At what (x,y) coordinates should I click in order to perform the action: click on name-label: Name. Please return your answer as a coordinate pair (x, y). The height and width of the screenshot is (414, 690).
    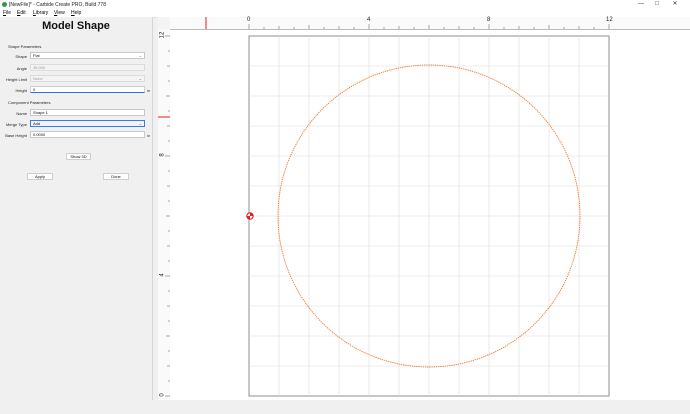
    Looking at the image, I should click on (21, 113).